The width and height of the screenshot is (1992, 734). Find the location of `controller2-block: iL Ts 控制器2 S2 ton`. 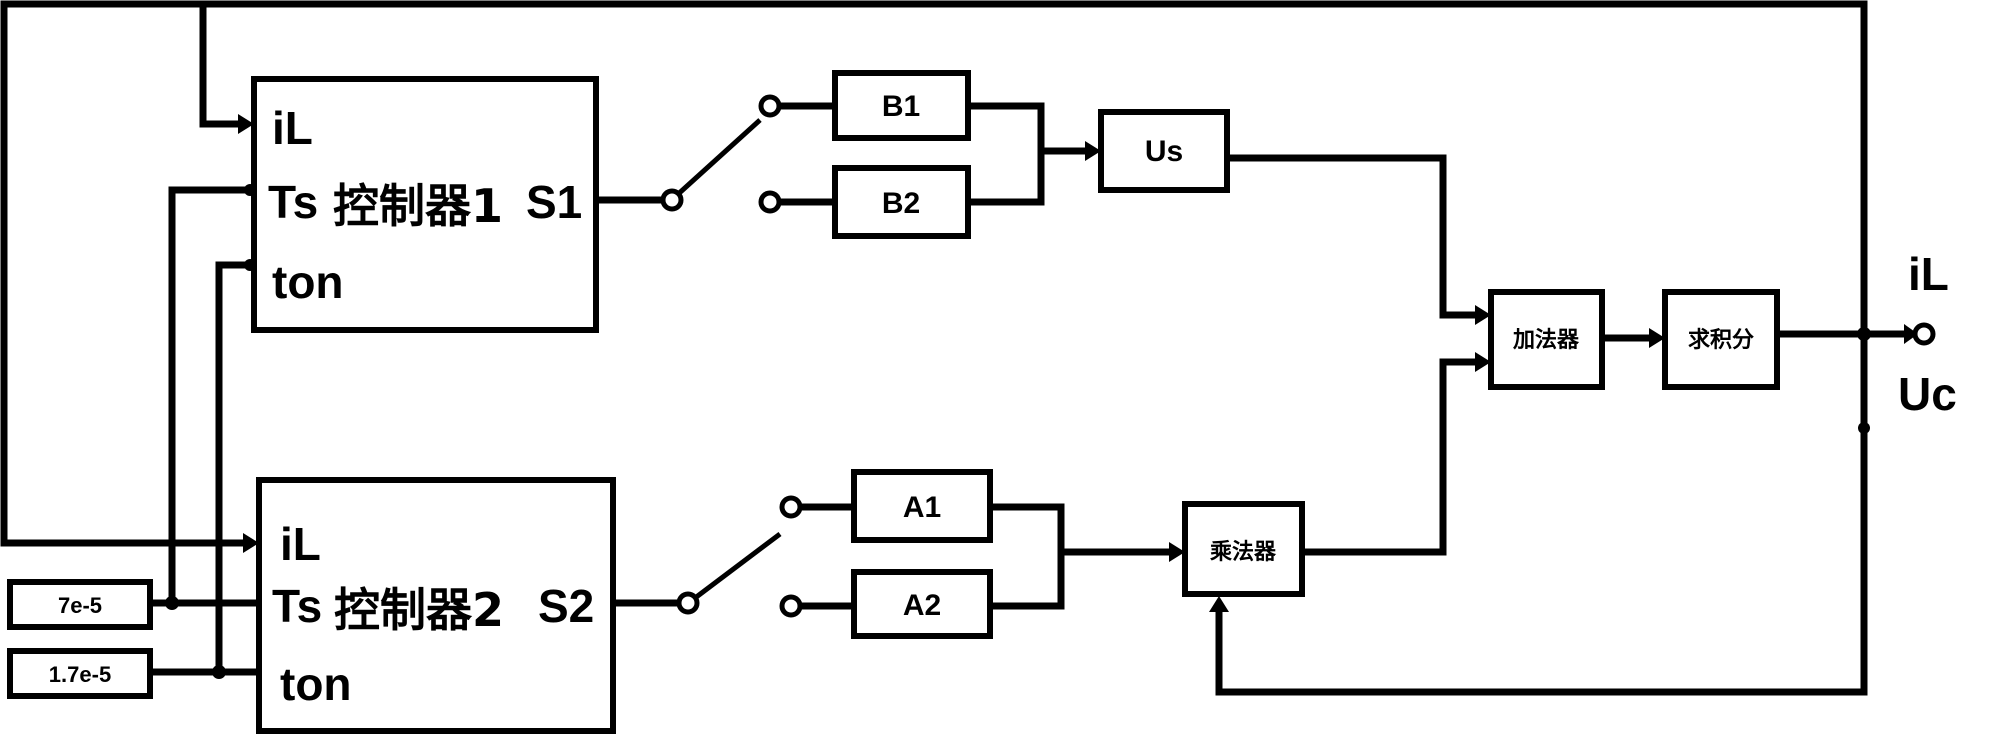

controller2-block: iL Ts 控制器2 S2 ton is located at coordinates (436, 605).